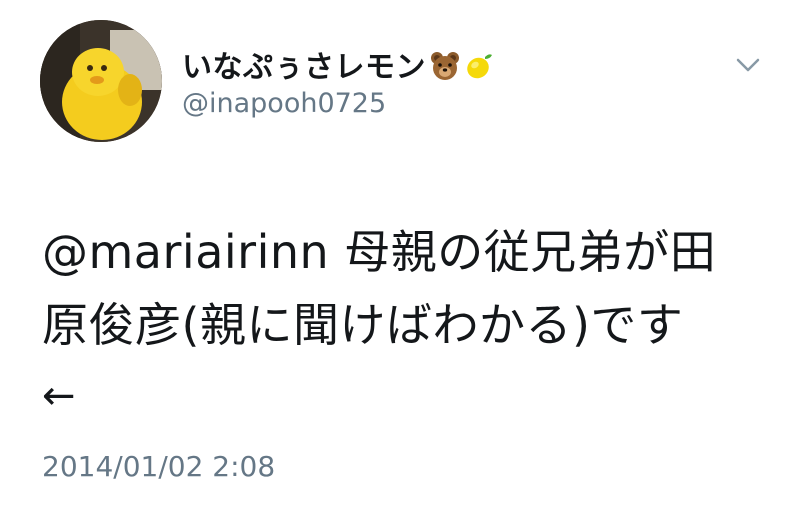 The width and height of the screenshot is (800, 510). What do you see at coordinates (748, 65) in the screenshot?
I see `chevron-down-icon` at bounding box center [748, 65].